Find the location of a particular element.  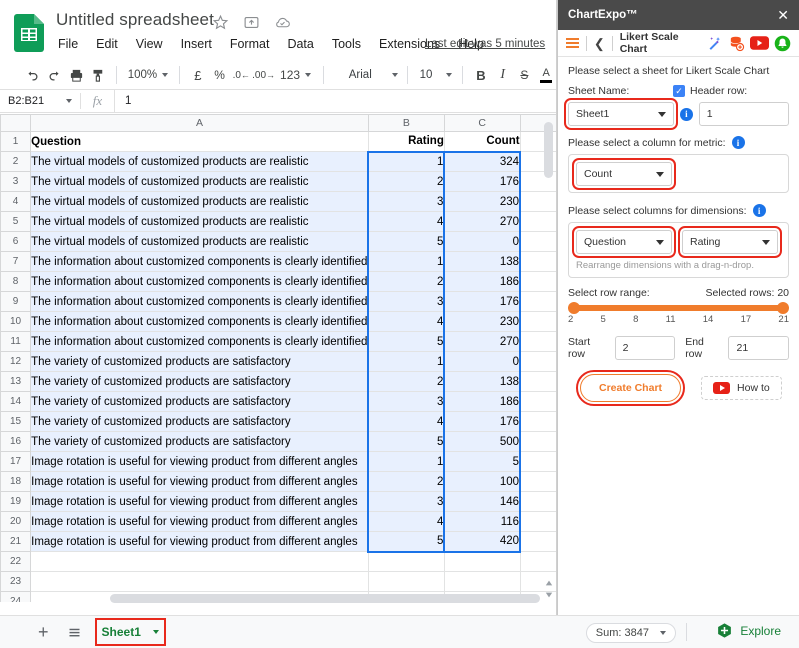

table-cell: 420 is located at coordinates (482, 542).